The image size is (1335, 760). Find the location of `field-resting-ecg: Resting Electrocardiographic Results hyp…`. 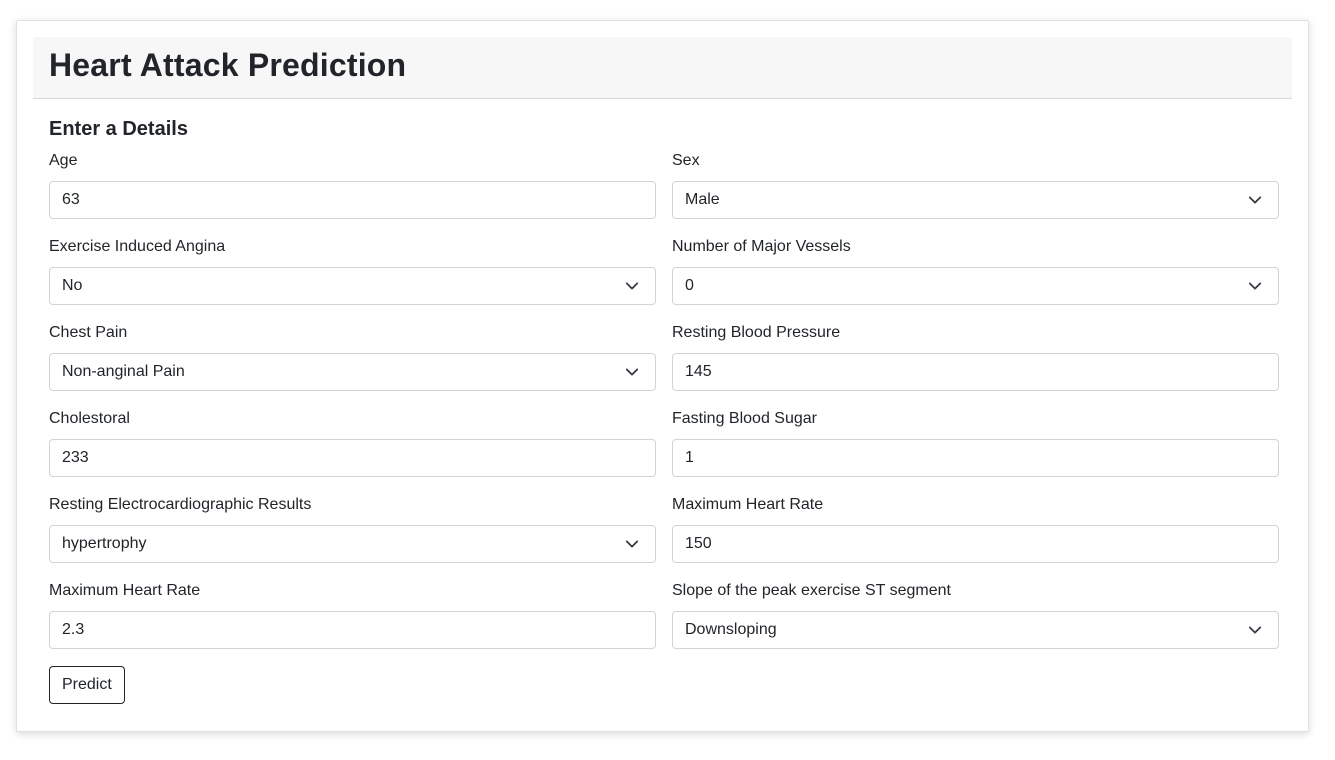

field-resting-ecg: Resting Electrocardiographic Results hyp… is located at coordinates (352, 535).